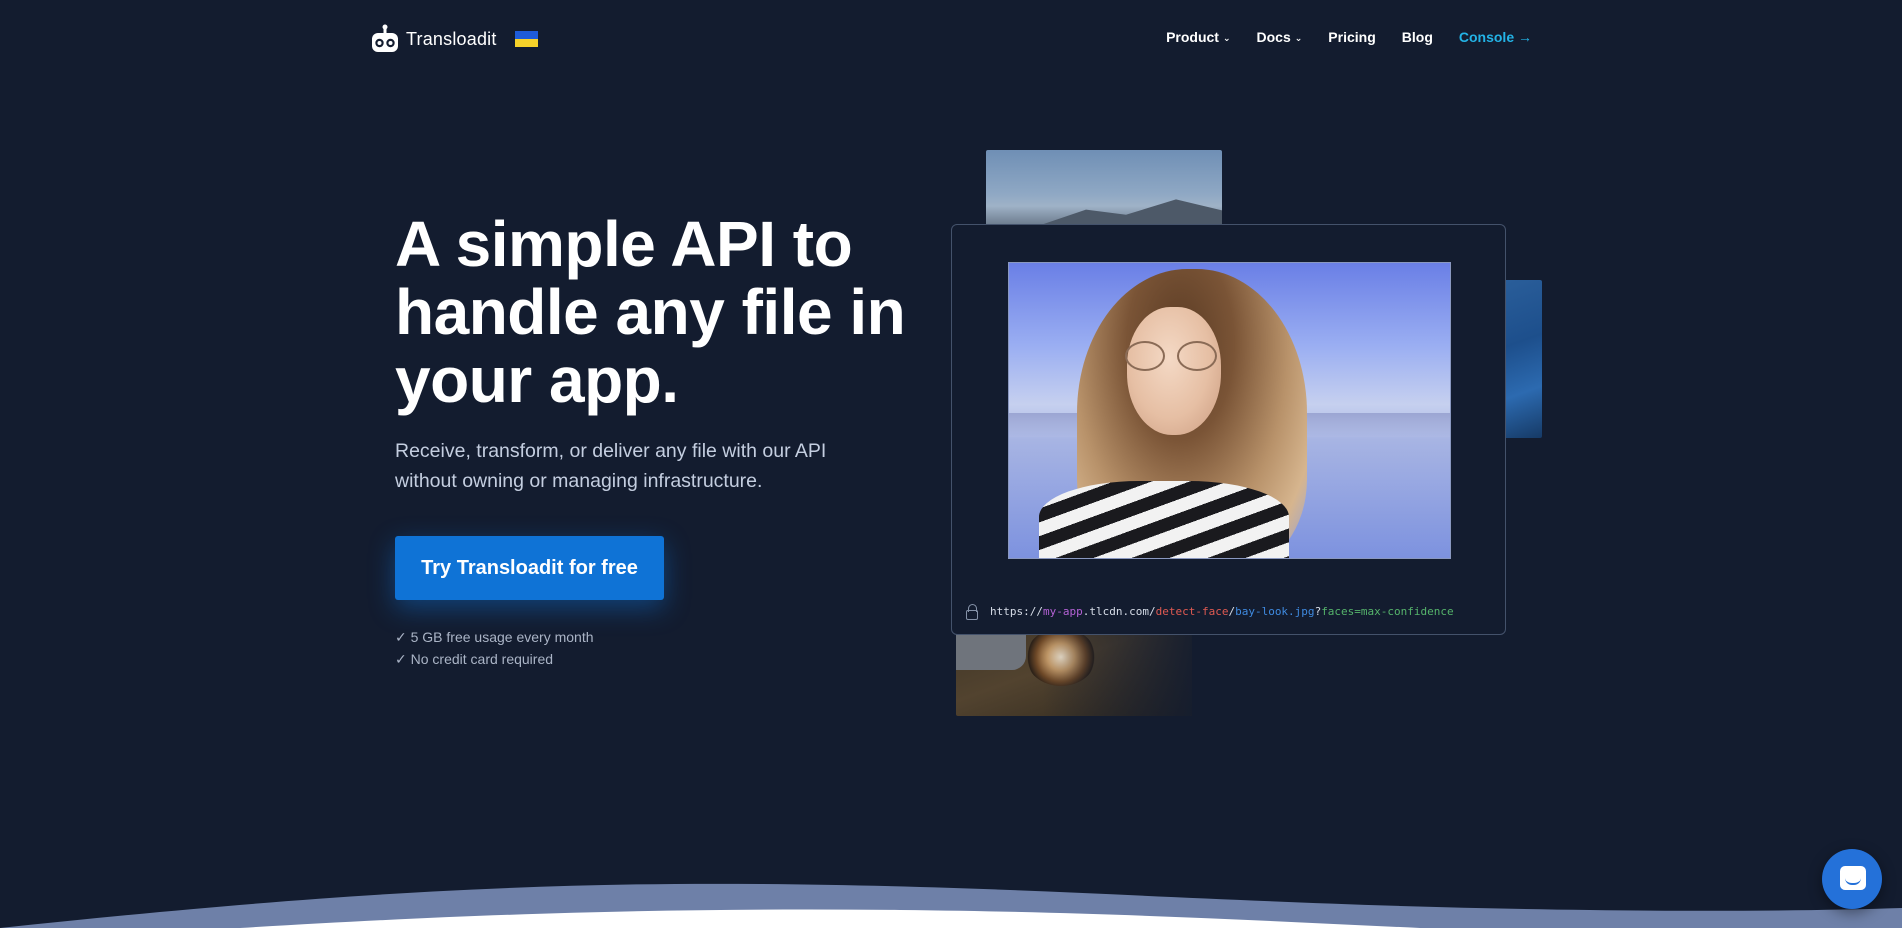  I want to click on blue-thumbnail, so click(1521, 359).